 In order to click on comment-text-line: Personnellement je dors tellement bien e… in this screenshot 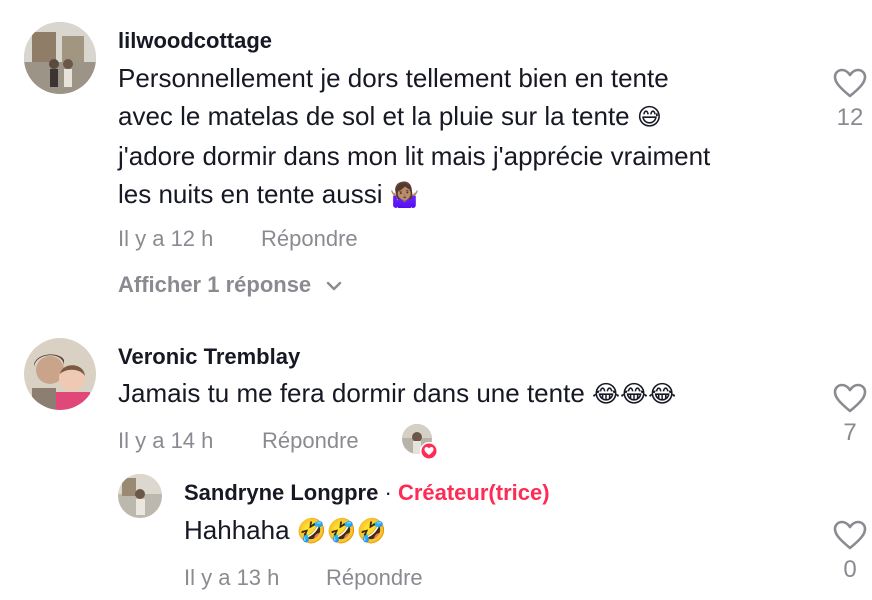, I will do `click(393, 78)`.